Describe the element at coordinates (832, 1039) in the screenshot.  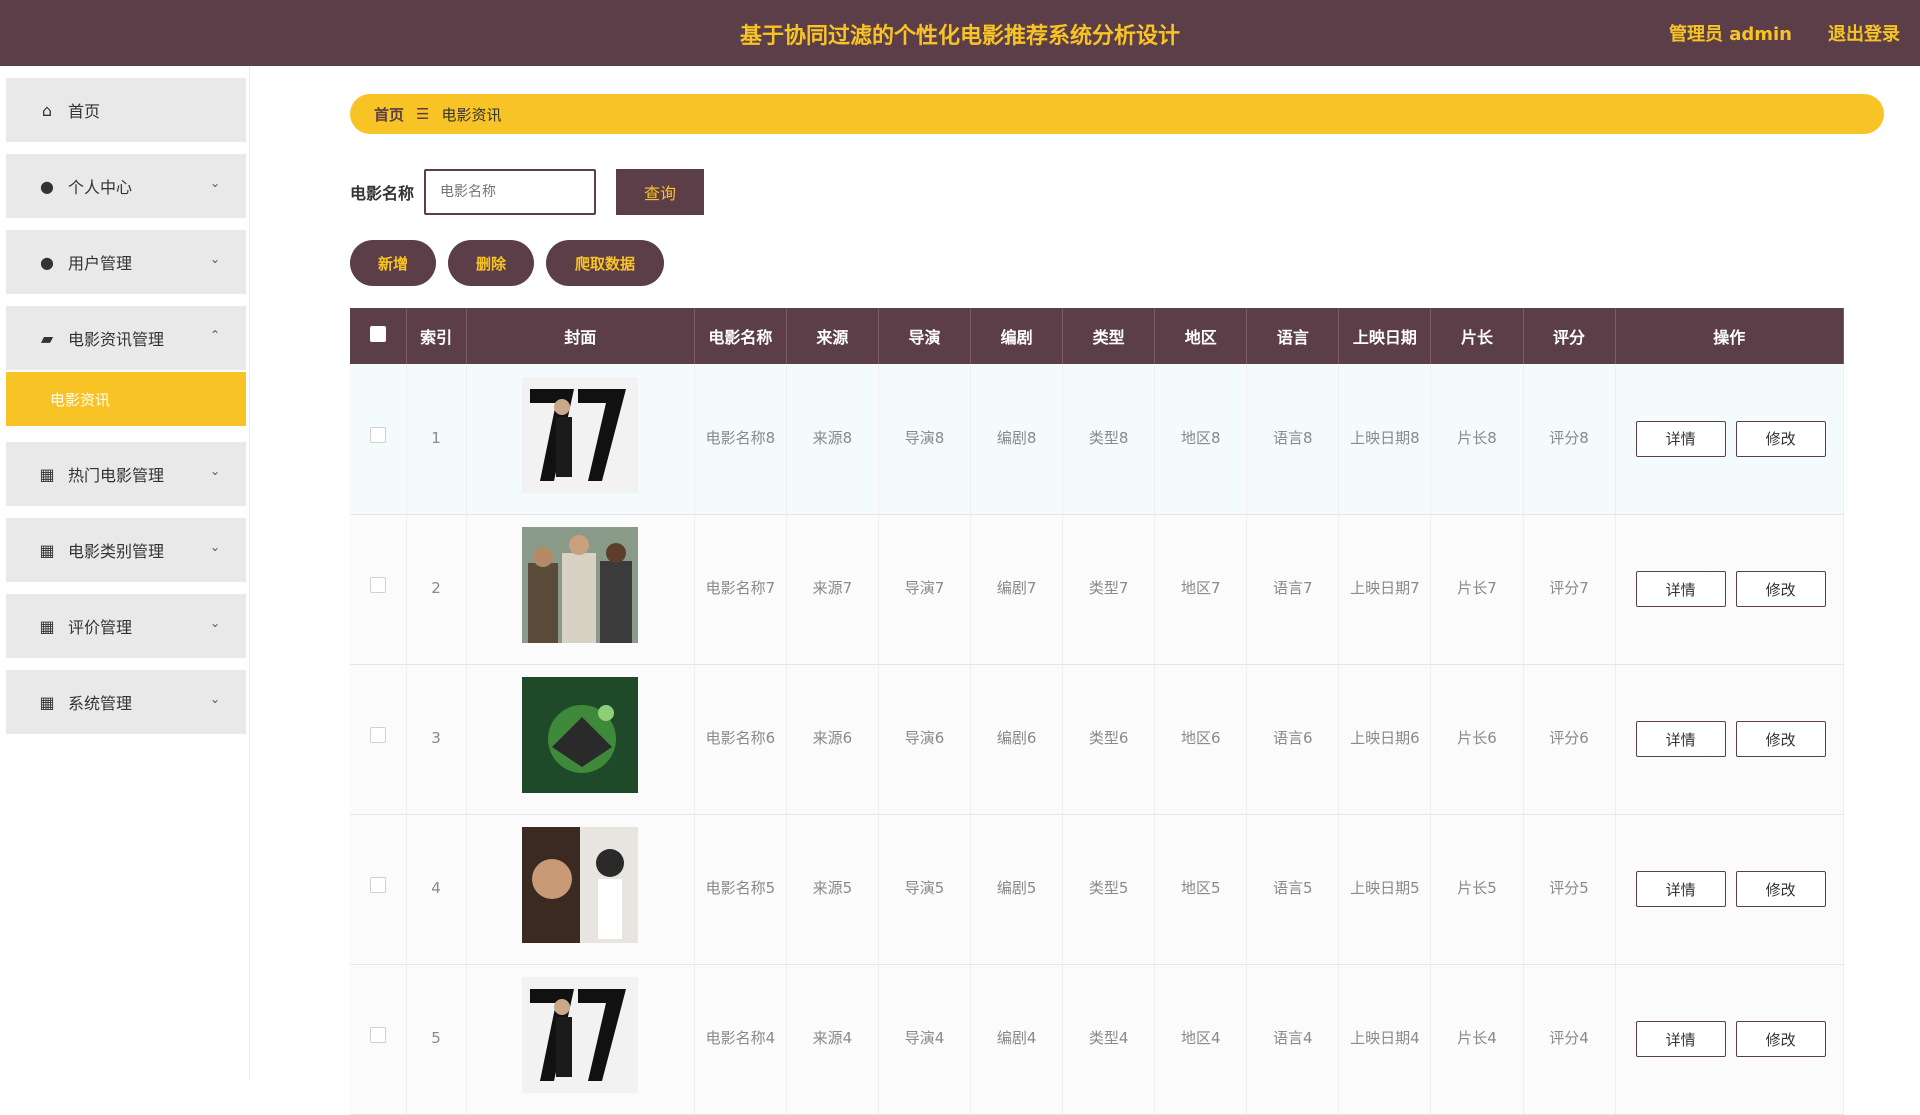
I see `cell-source: 来源4` at that location.